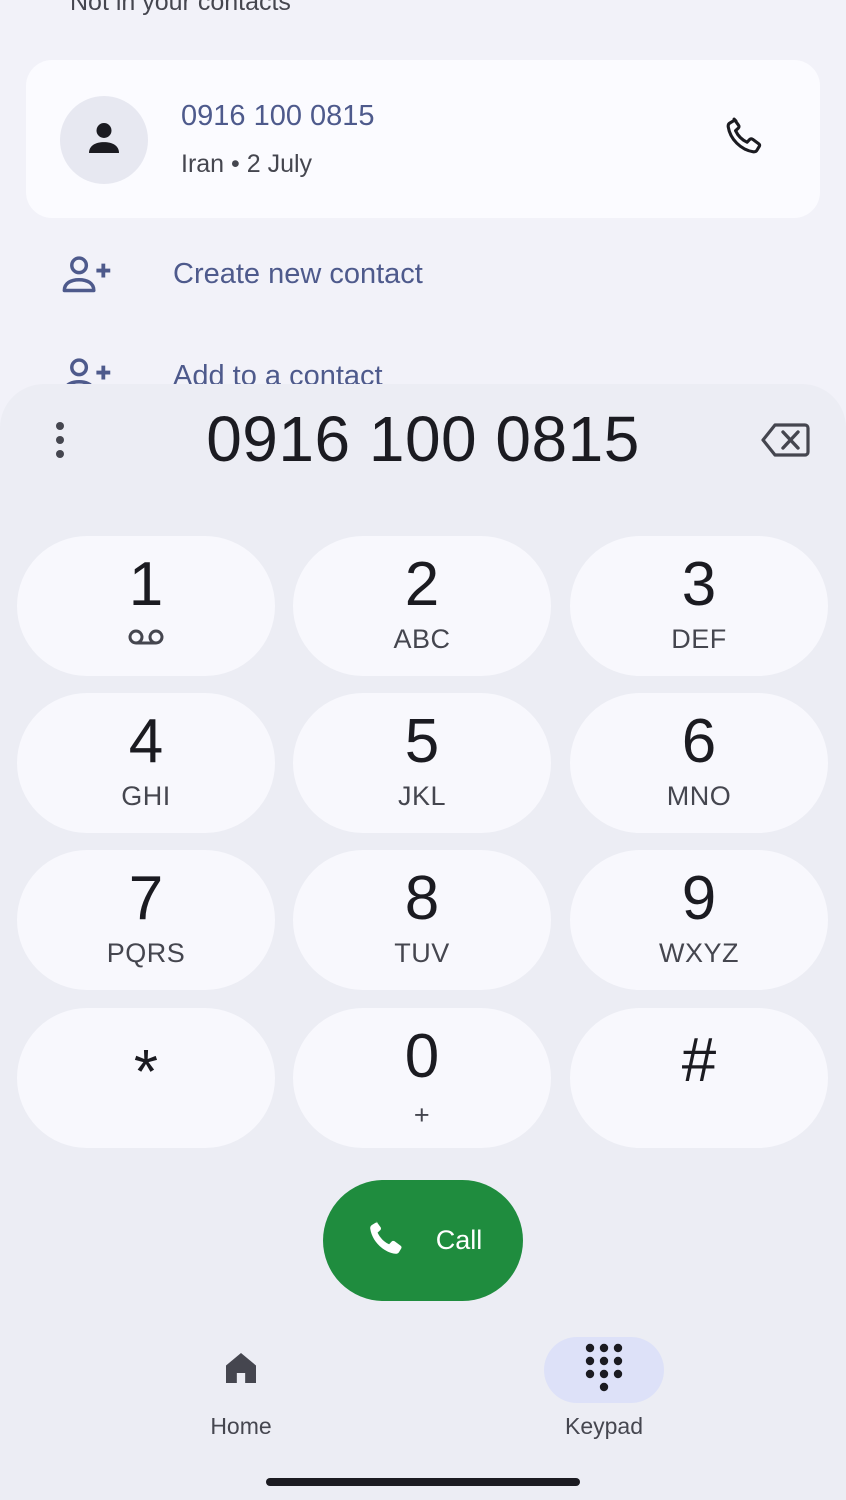 The height and width of the screenshot is (1500, 846). I want to click on nav-keypad-pill, so click(604, 1370).